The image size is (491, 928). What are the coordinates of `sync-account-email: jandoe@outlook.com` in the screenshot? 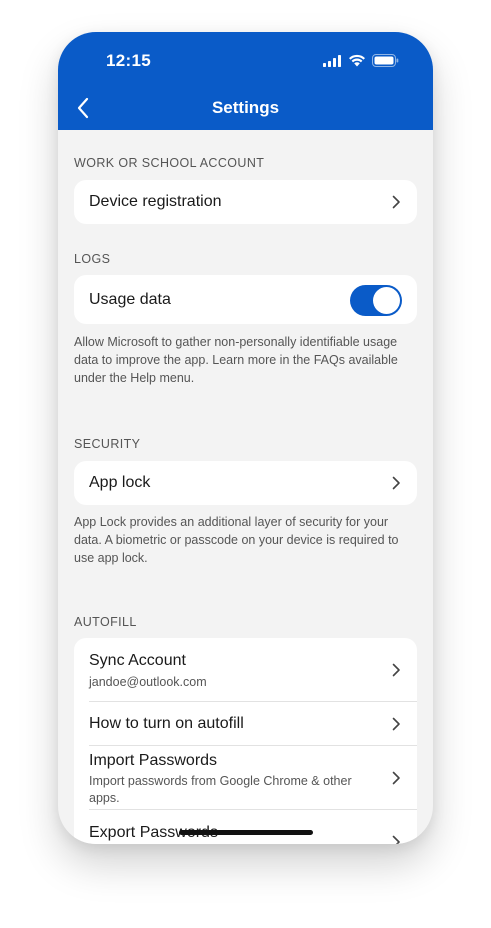 It's located at (148, 682).